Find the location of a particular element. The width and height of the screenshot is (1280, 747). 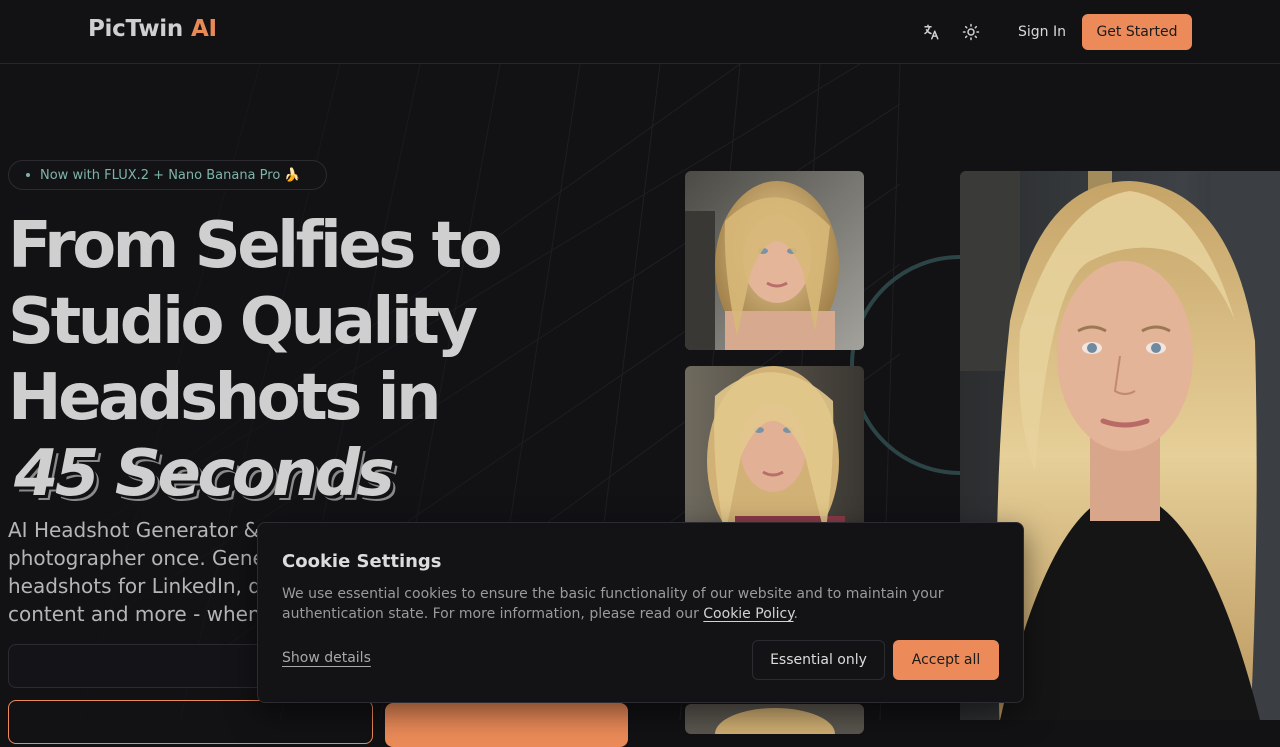

accept-all-button: Accept all is located at coordinates (946, 660).